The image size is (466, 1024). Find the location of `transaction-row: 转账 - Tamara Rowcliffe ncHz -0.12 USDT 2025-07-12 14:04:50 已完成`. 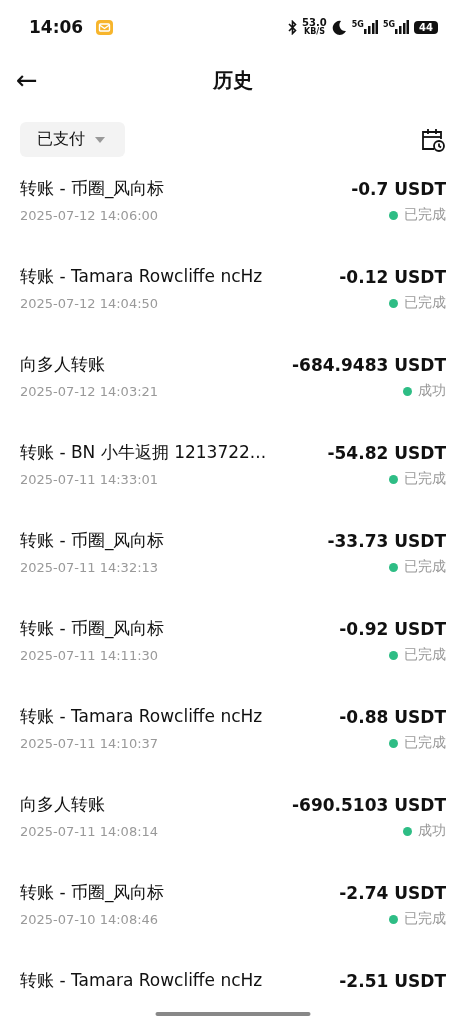

transaction-row: 转账 - Tamara Rowcliffe ncHz -0.12 USDT 2025-07-12 14:04:50 已完成 is located at coordinates (233, 301).